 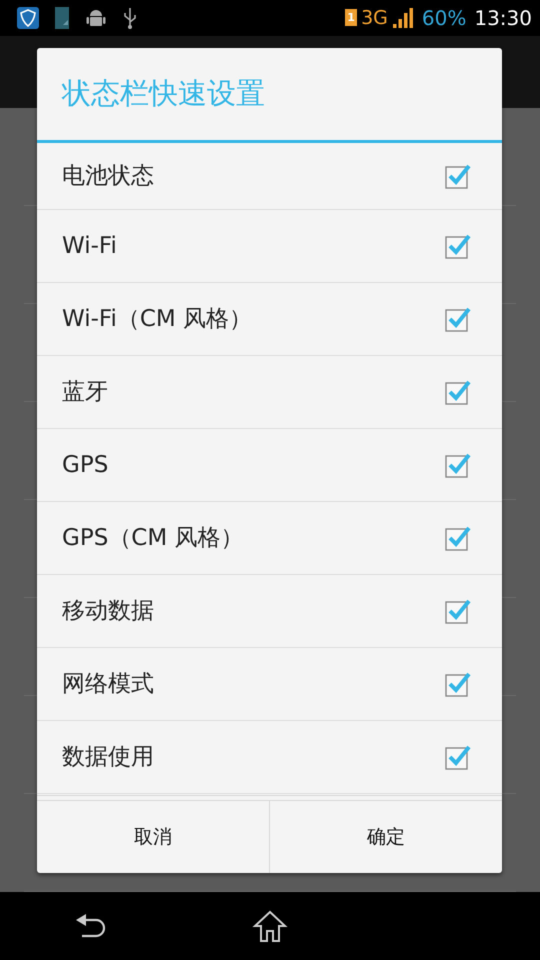 What do you see at coordinates (269, 392) in the screenshot?
I see `list-item: 蓝牙` at bounding box center [269, 392].